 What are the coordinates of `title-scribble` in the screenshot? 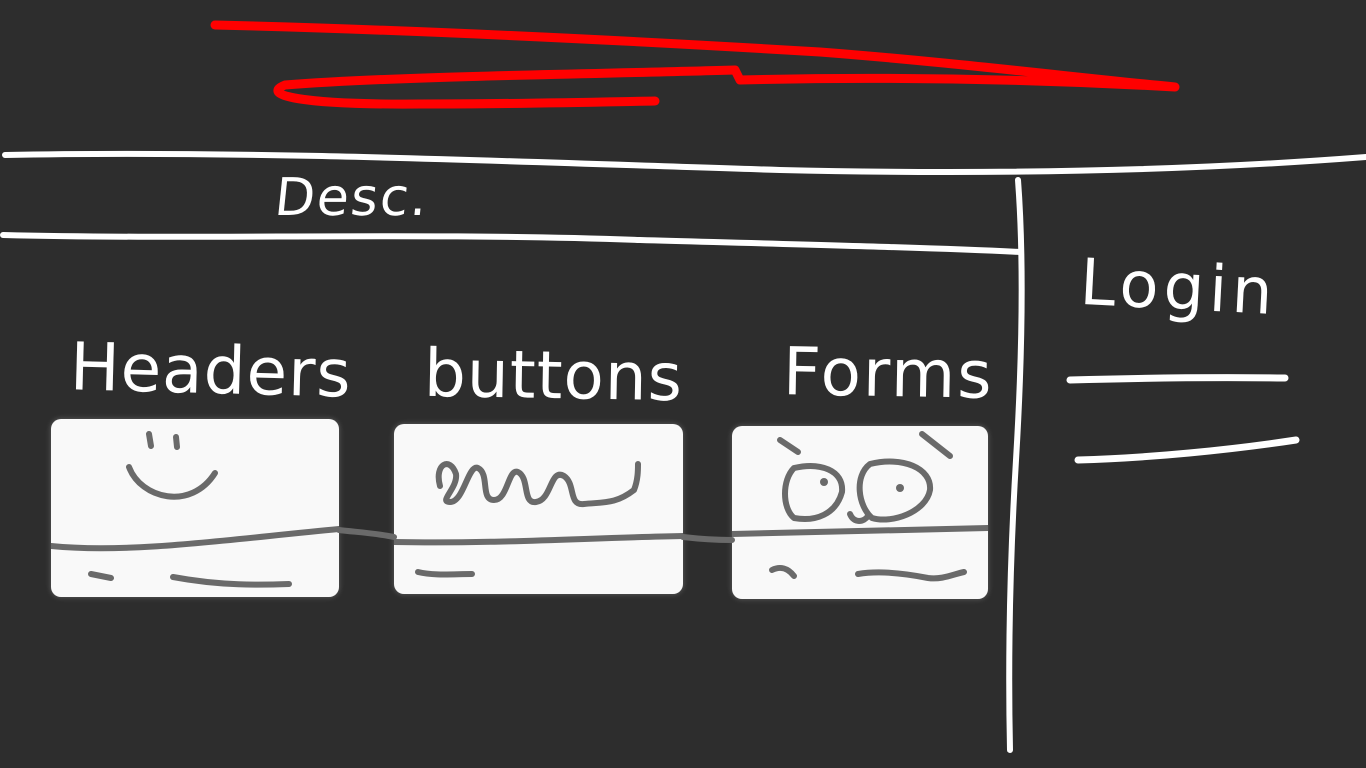 It's located at (695, 64).